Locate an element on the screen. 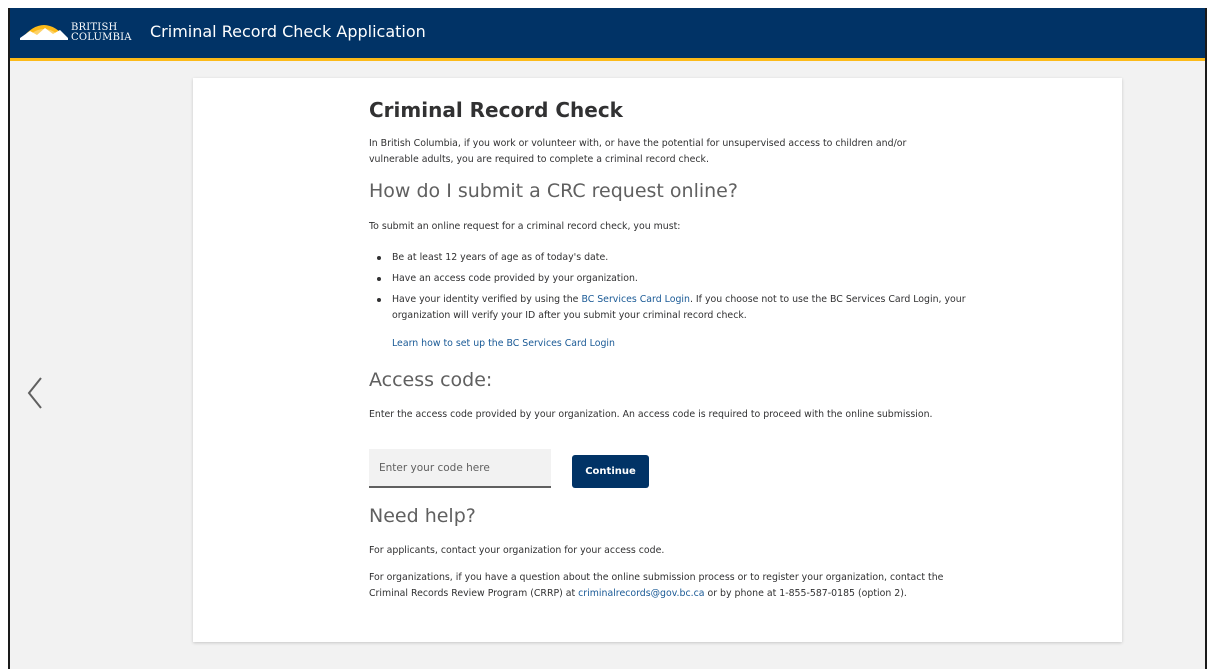  logo-wordmark: BRITISH COLUMBIA is located at coordinates (101, 33).